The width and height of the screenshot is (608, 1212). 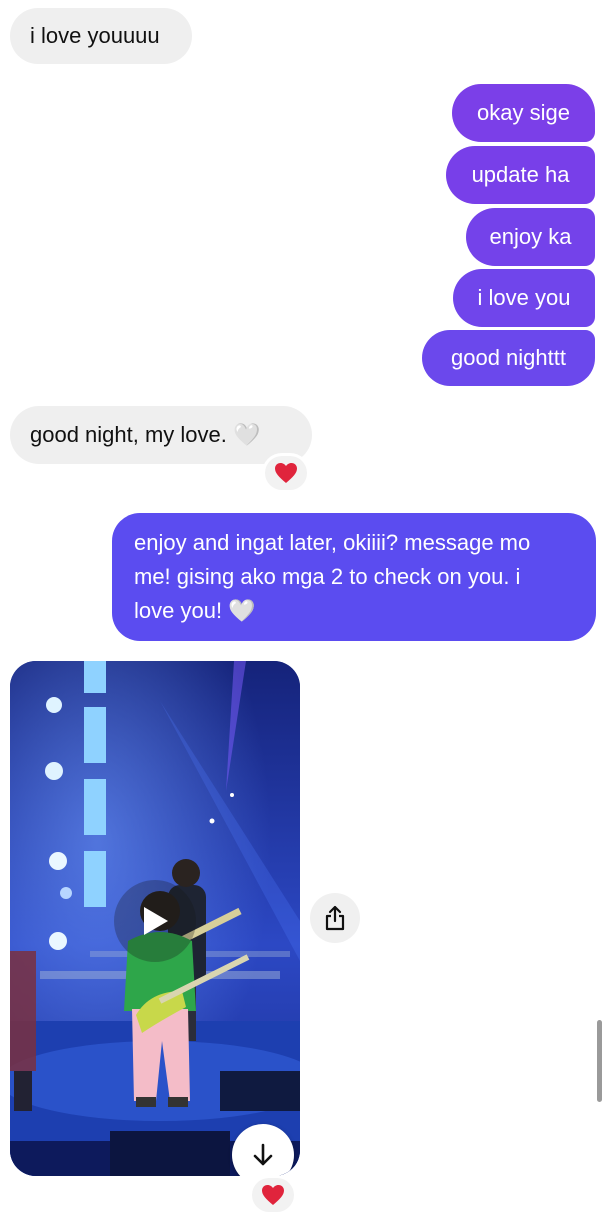 I want to click on message-outgoing: good nighttt, so click(x=508, y=358).